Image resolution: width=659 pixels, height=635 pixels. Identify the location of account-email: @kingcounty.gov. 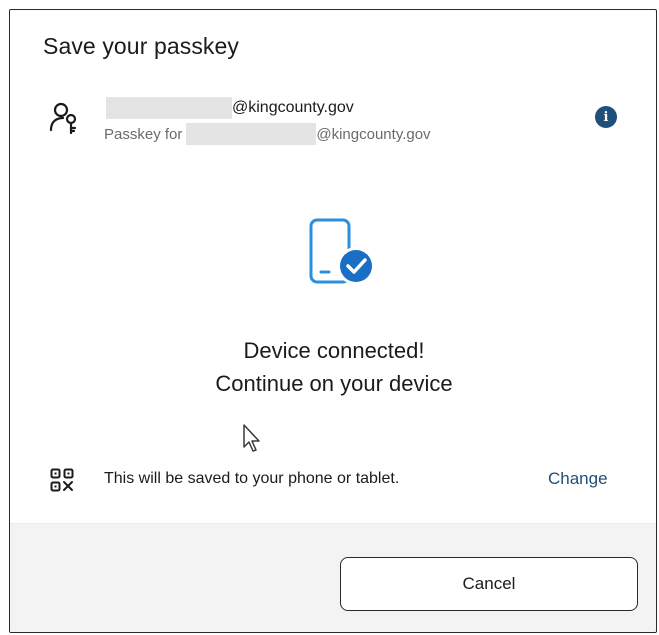
(229, 108).